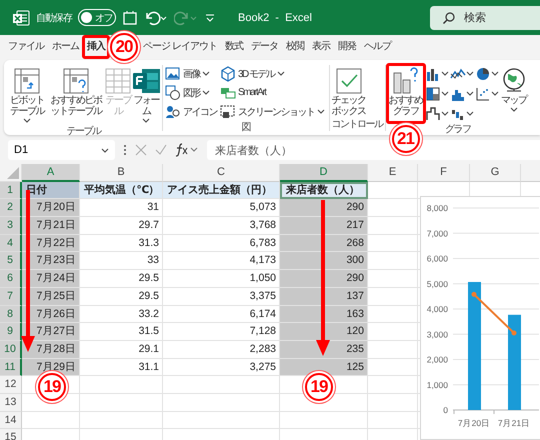 This screenshot has height=440, width=540. I want to click on group-label: コントロール, so click(357, 124).